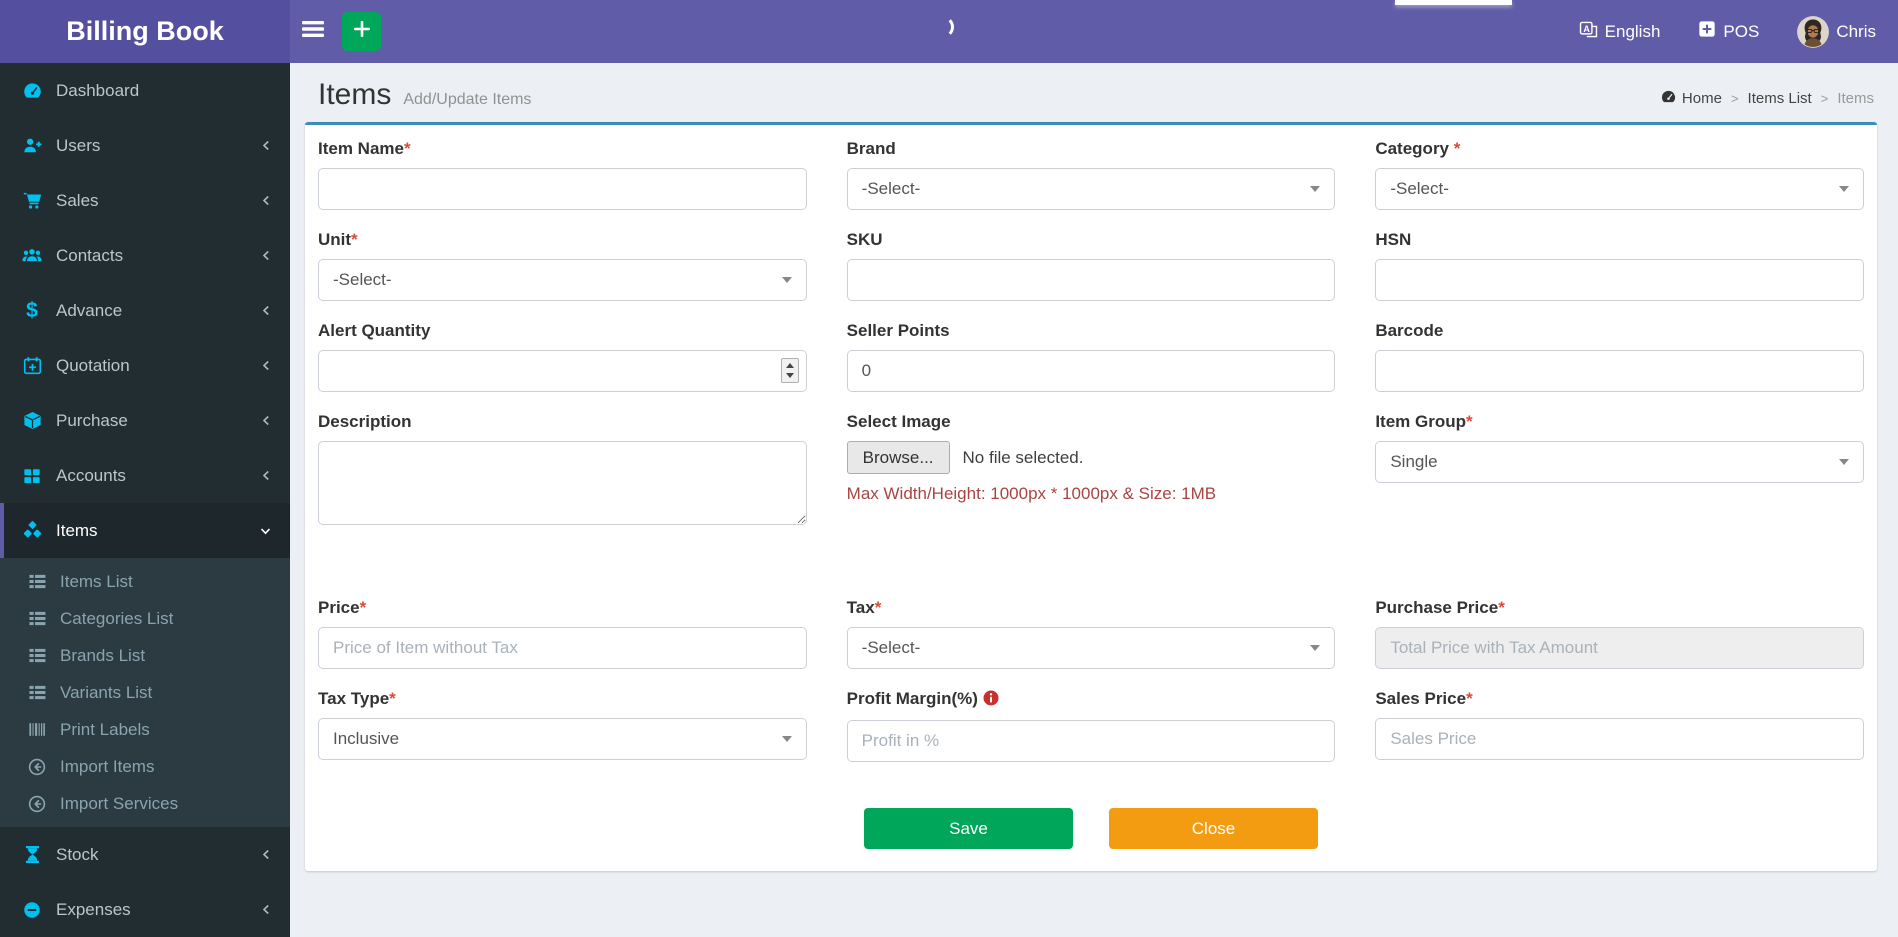  What do you see at coordinates (864, 239) in the screenshot?
I see `sku-label: SKU` at bounding box center [864, 239].